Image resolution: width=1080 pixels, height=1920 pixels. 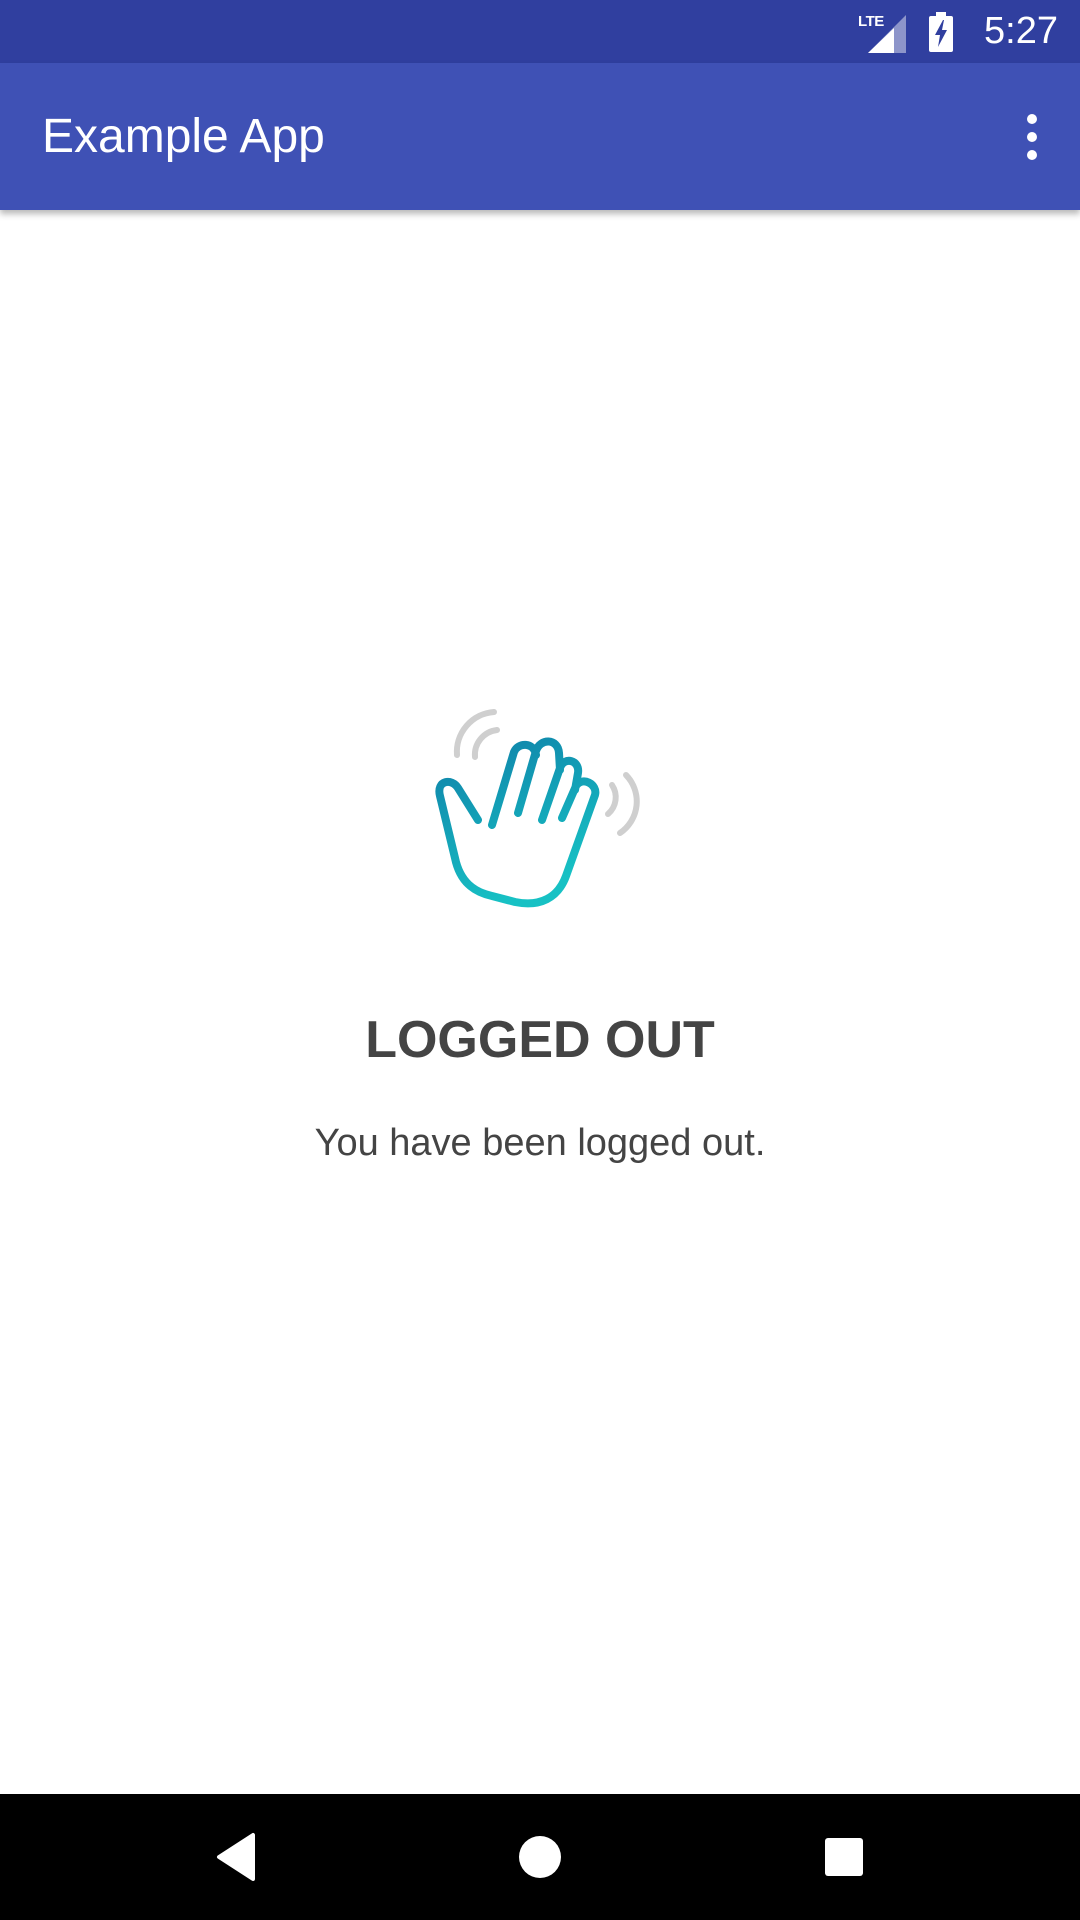 What do you see at coordinates (183, 136) in the screenshot?
I see `app-title: Example App` at bounding box center [183, 136].